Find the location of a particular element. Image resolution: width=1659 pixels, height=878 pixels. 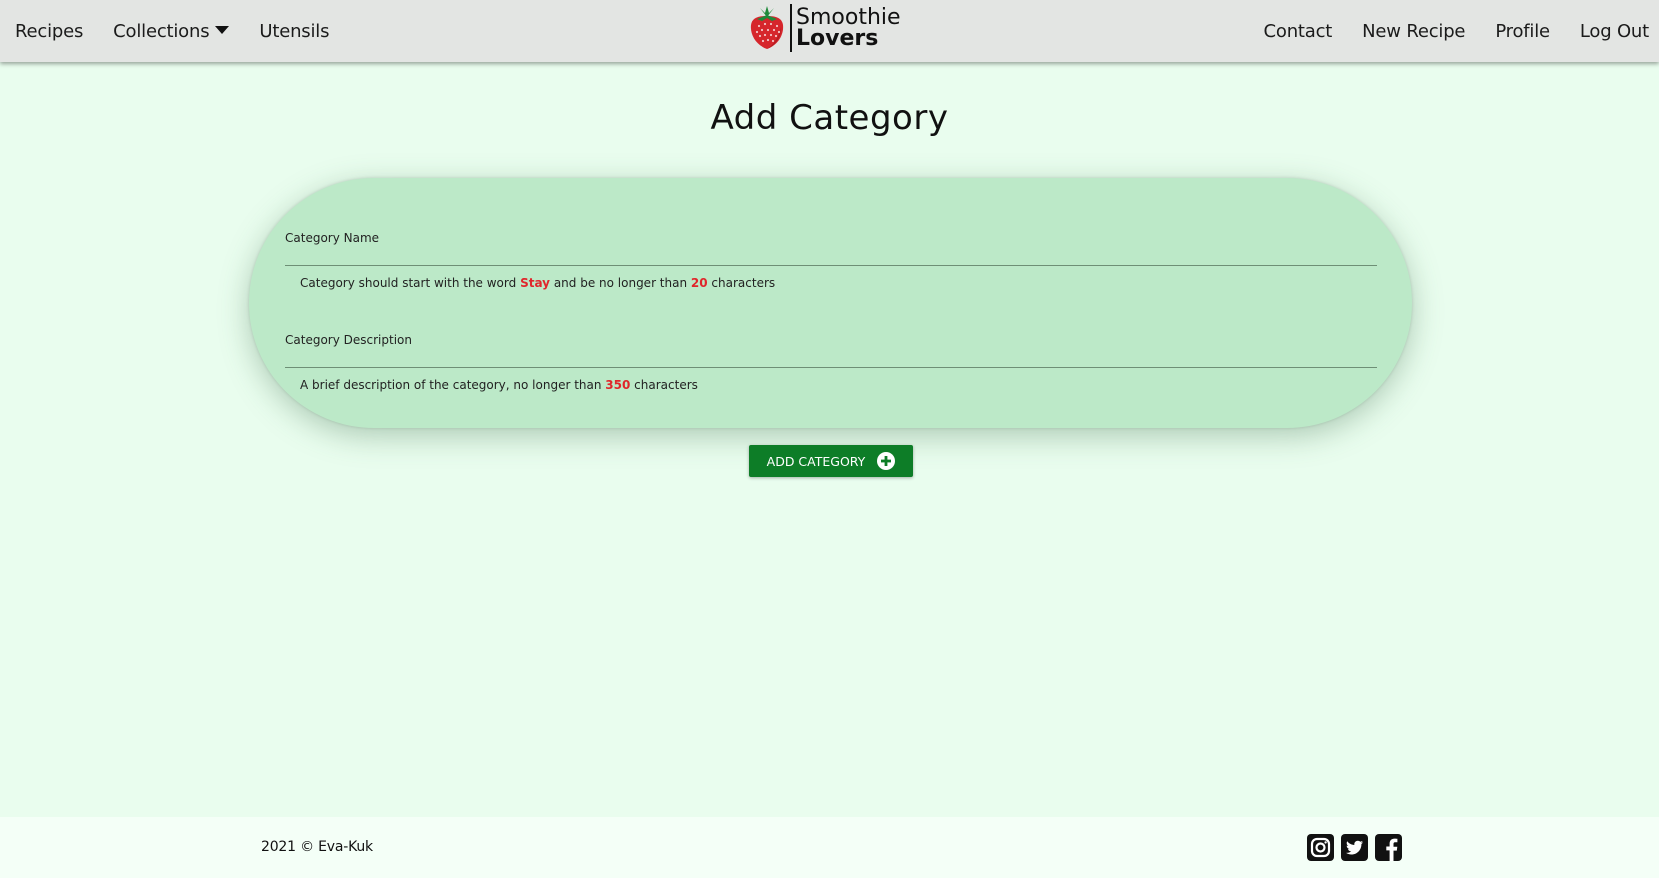

category-name-input is located at coordinates (831, 257).